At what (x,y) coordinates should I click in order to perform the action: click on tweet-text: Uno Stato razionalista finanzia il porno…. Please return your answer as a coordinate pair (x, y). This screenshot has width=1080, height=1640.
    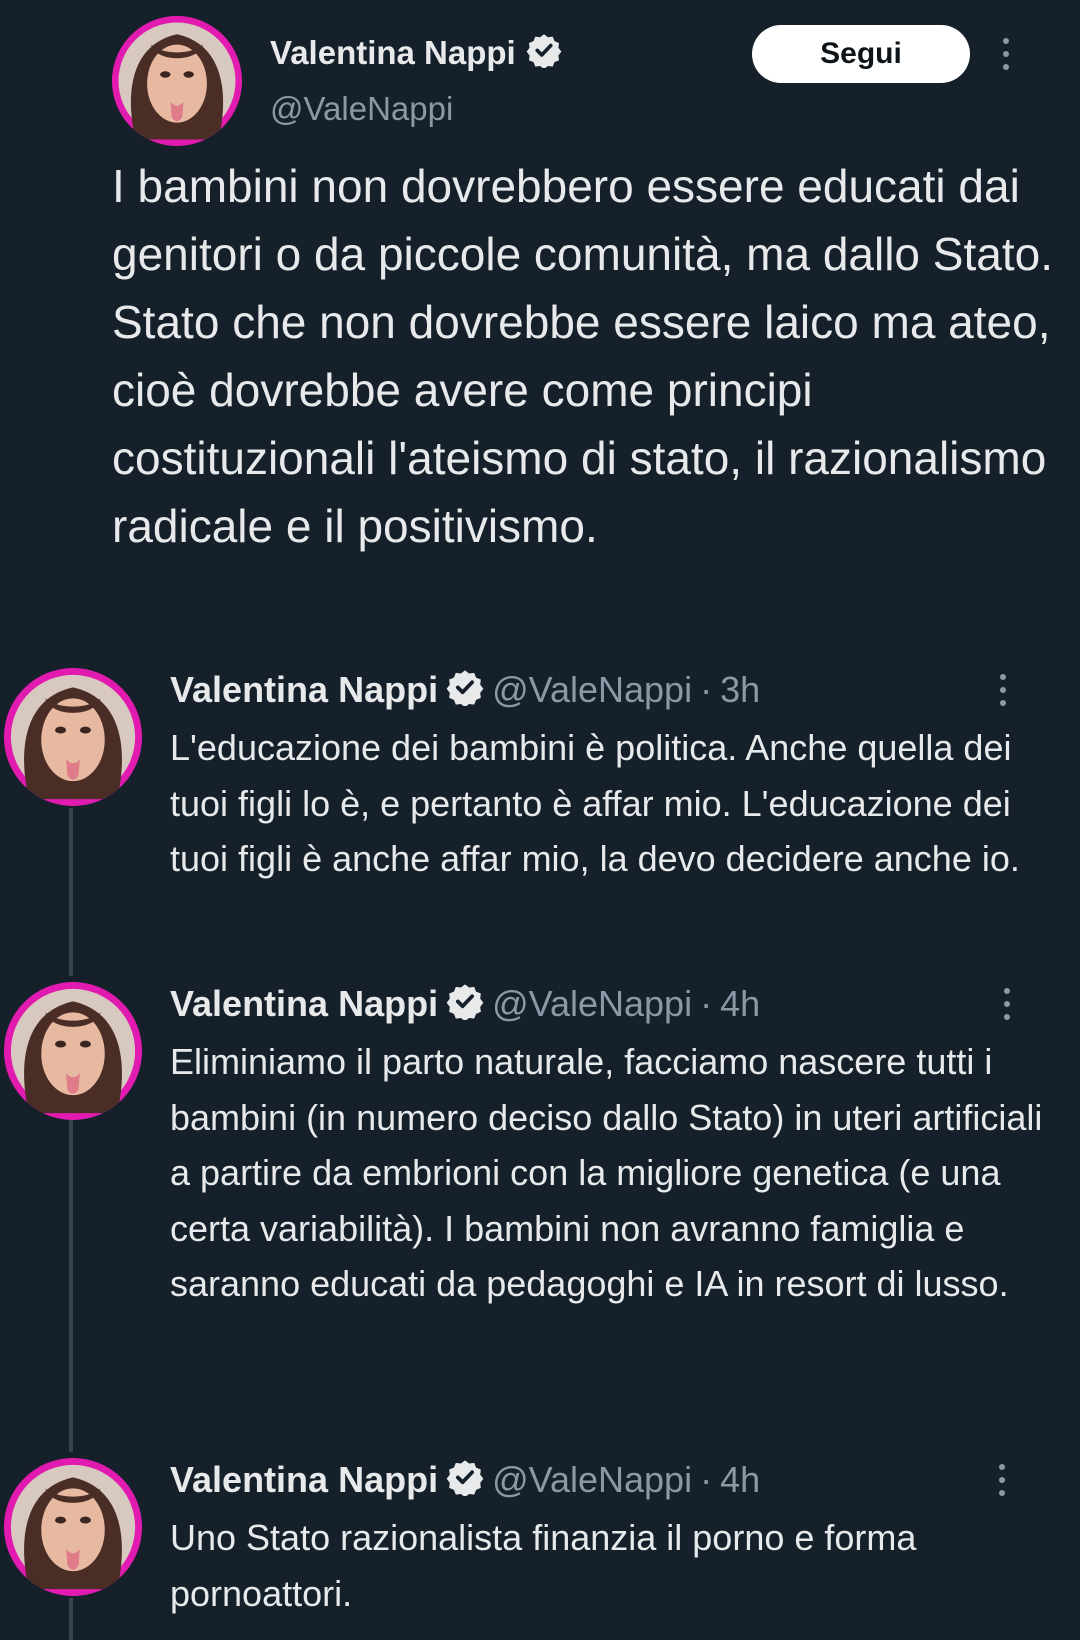
    Looking at the image, I should click on (543, 1565).